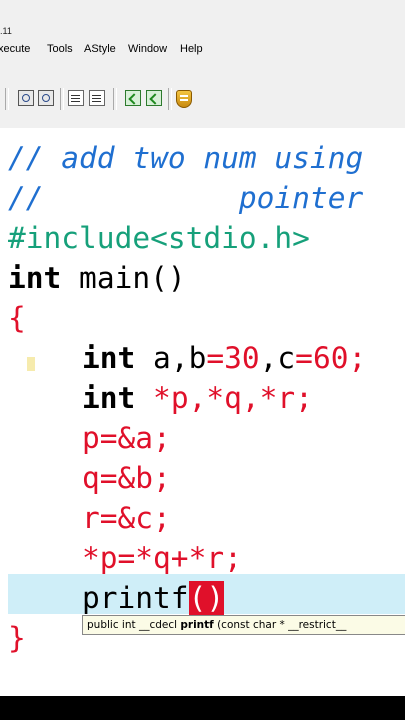  I want to click on hint-function: printf, so click(197, 625).